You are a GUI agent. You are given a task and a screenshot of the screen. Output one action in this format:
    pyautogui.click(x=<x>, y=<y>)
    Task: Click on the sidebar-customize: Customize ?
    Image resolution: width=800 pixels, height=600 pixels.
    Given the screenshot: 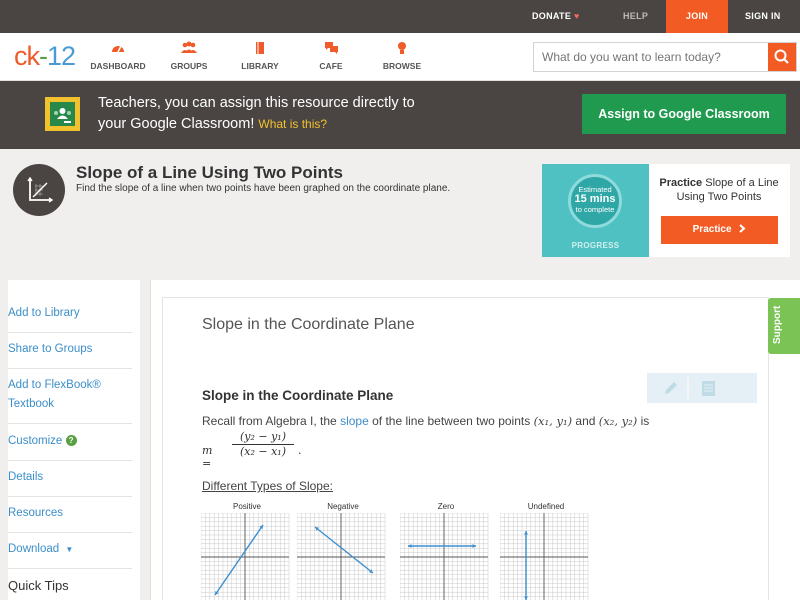 What is the action you would take?
    pyautogui.click(x=70, y=442)
    